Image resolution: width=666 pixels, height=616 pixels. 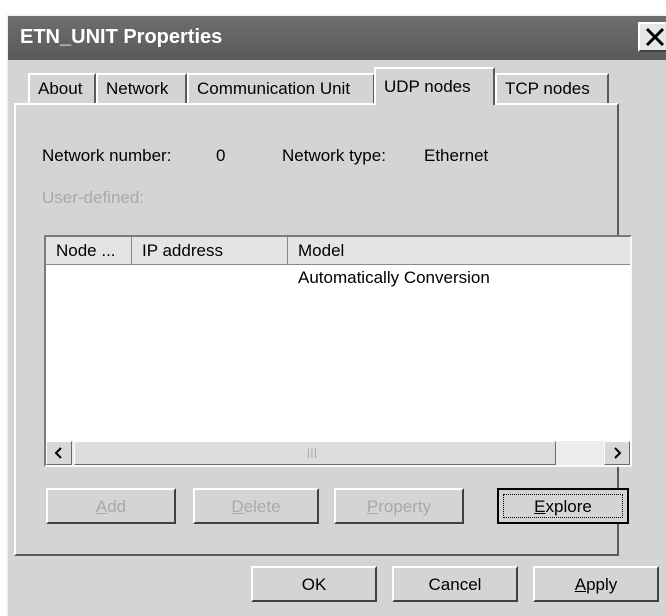 I want to click on tab-tcp-nodes-label: TCP nodes, so click(x=547, y=88).